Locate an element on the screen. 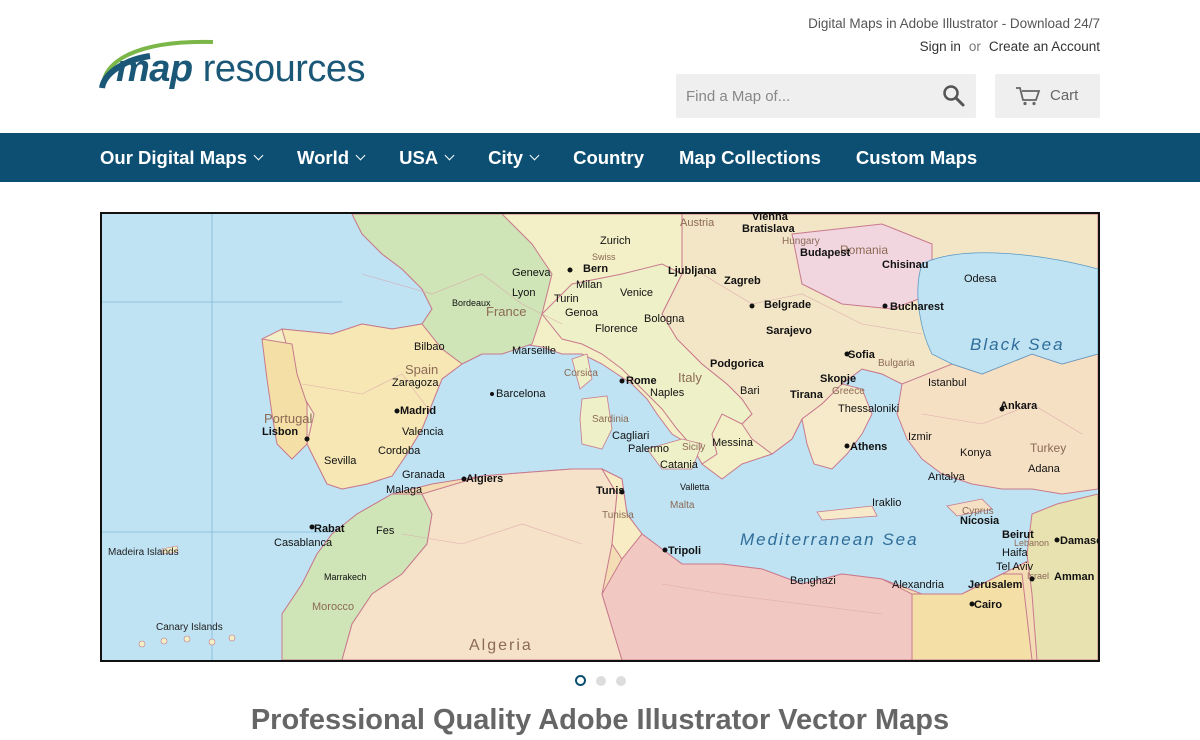 Image resolution: width=1200 pixels, height=740 pixels. city-label-zurich: Zurich is located at coordinates (615, 241).